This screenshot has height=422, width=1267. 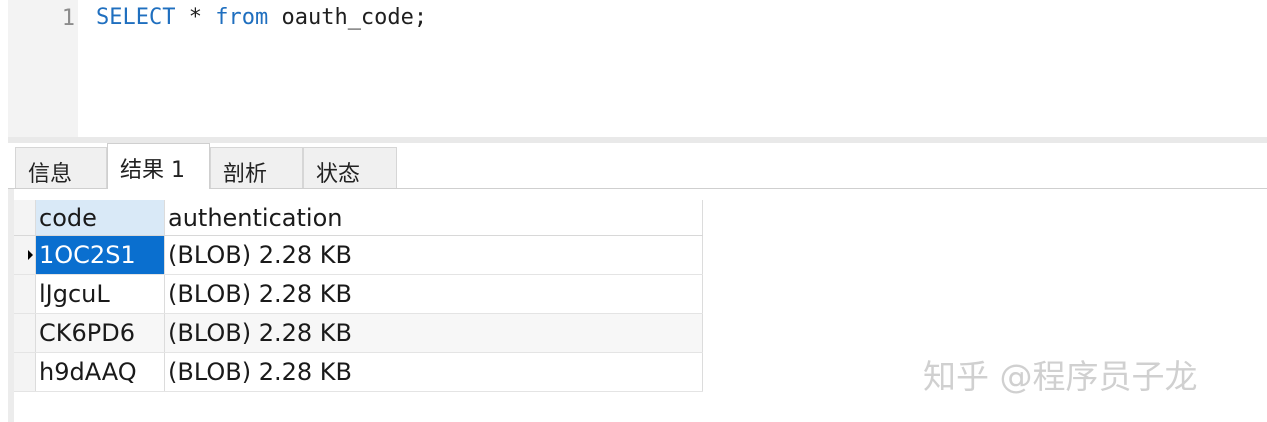 What do you see at coordinates (350, 167) in the screenshot?
I see `tab-status: 状态` at bounding box center [350, 167].